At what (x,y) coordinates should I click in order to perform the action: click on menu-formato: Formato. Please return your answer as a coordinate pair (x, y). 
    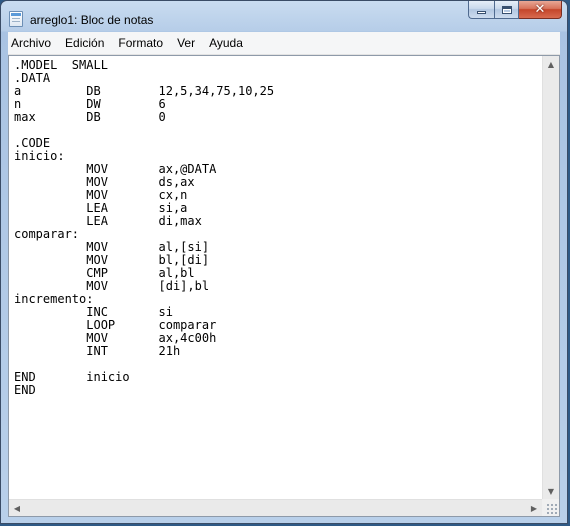
    Looking at the image, I should click on (140, 43).